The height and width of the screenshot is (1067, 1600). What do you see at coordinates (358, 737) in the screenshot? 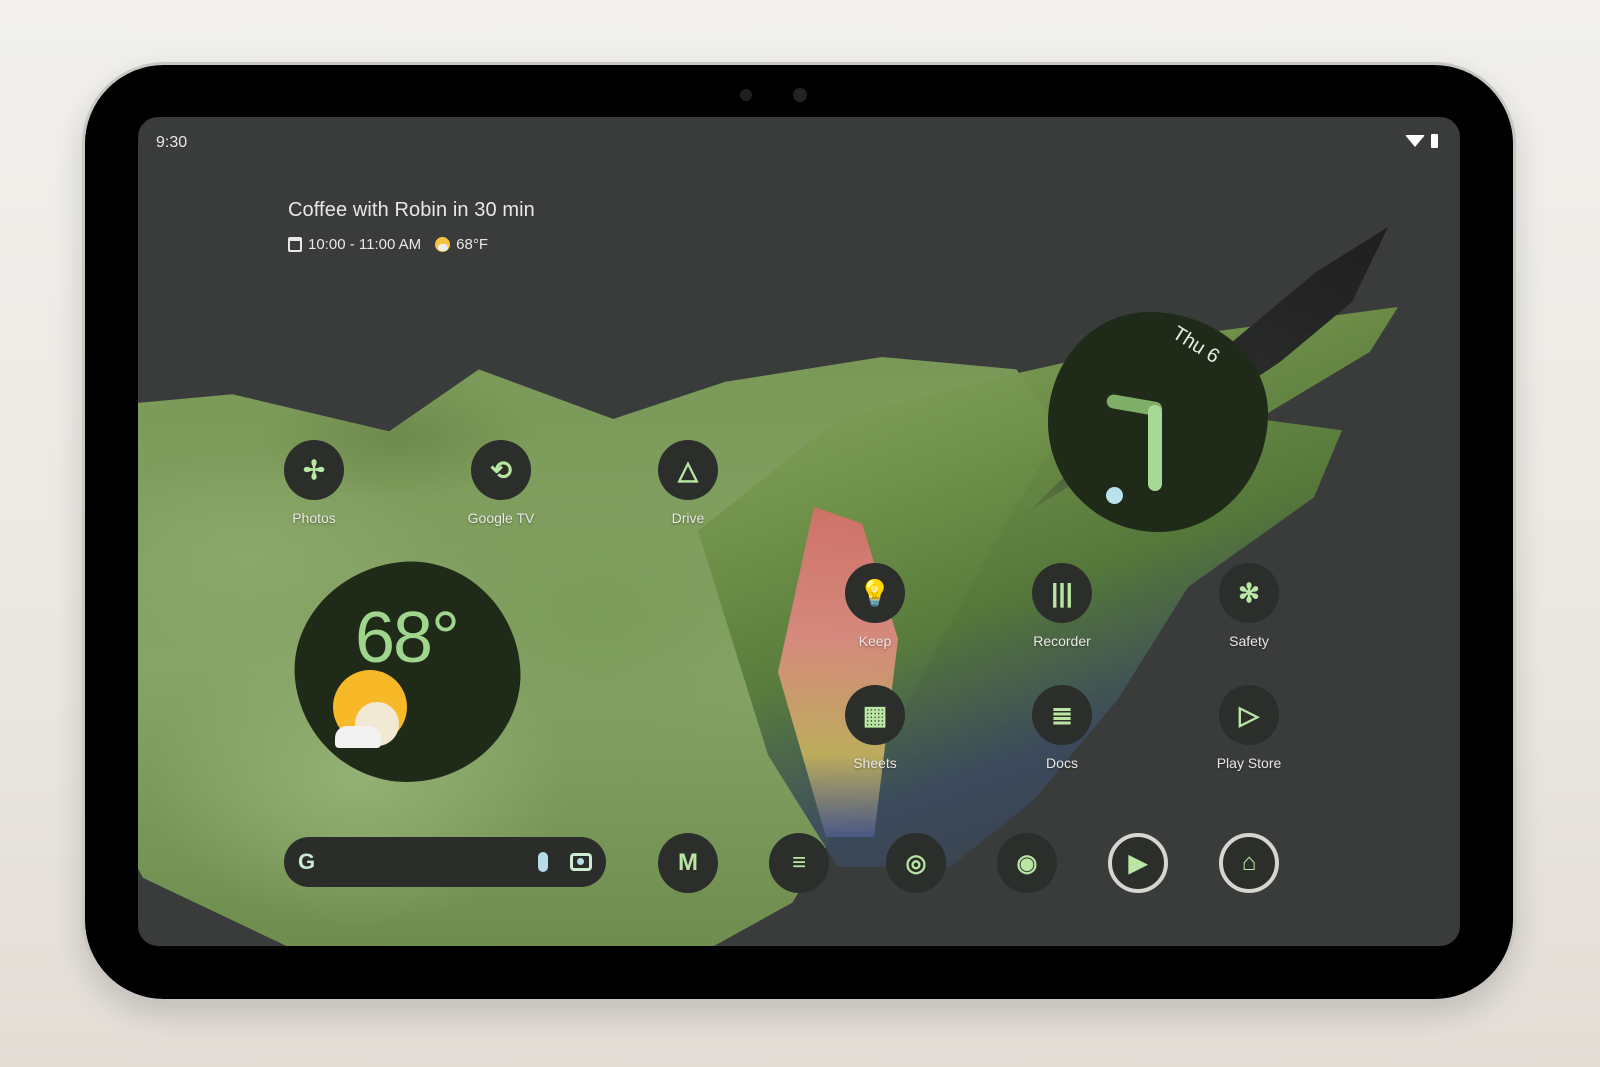
I see `cloud-base-icon` at bounding box center [358, 737].